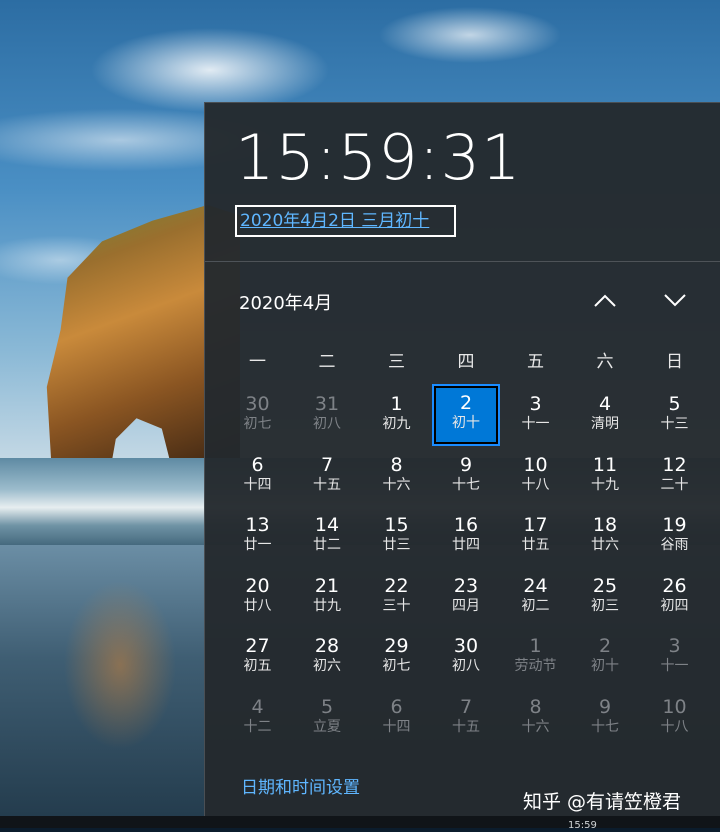 This screenshot has width=720, height=832. I want to click on lunar-date: 初九, so click(396, 424).